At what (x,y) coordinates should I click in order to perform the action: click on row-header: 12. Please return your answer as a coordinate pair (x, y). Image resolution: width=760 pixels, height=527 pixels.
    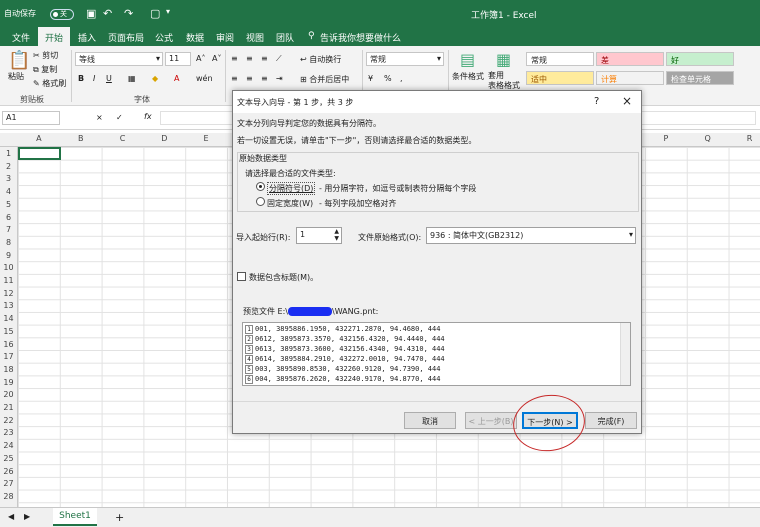
    Looking at the image, I should click on (8, 293).